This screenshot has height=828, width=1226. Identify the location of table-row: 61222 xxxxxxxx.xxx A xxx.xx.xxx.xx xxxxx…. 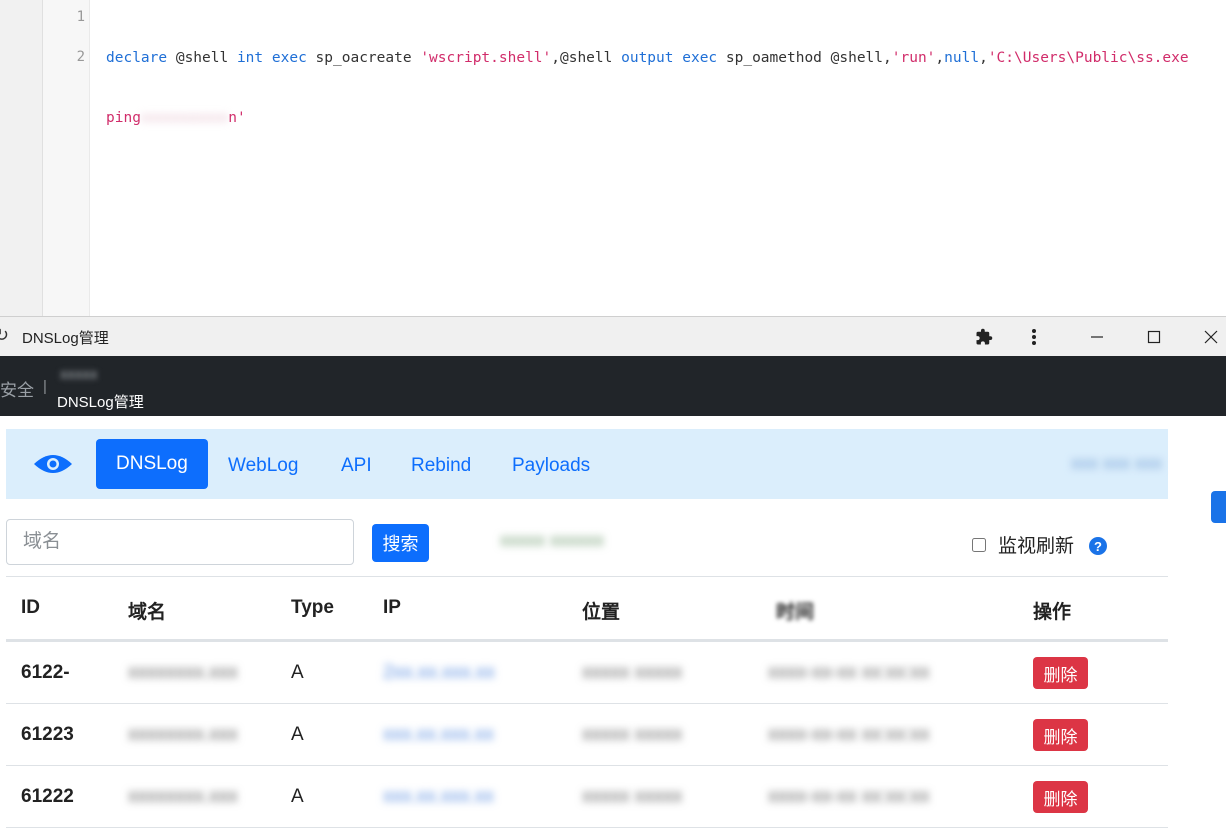
(587, 797).